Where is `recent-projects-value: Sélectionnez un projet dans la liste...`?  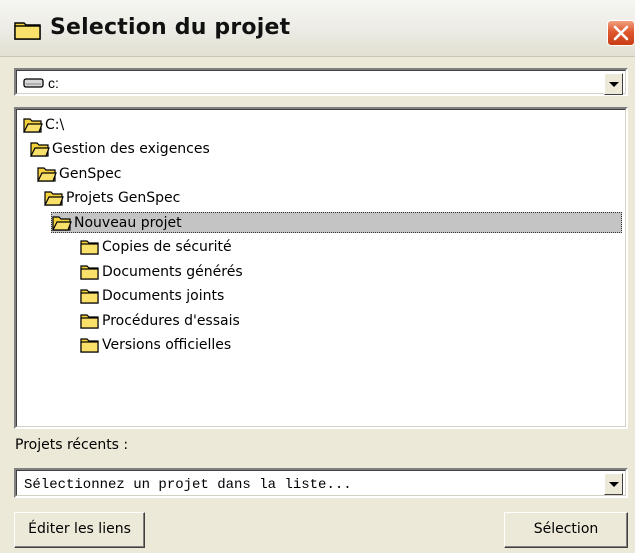 recent-projects-value: Sélectionnez un projet dans la liste... is located at coordinates (188, 485).